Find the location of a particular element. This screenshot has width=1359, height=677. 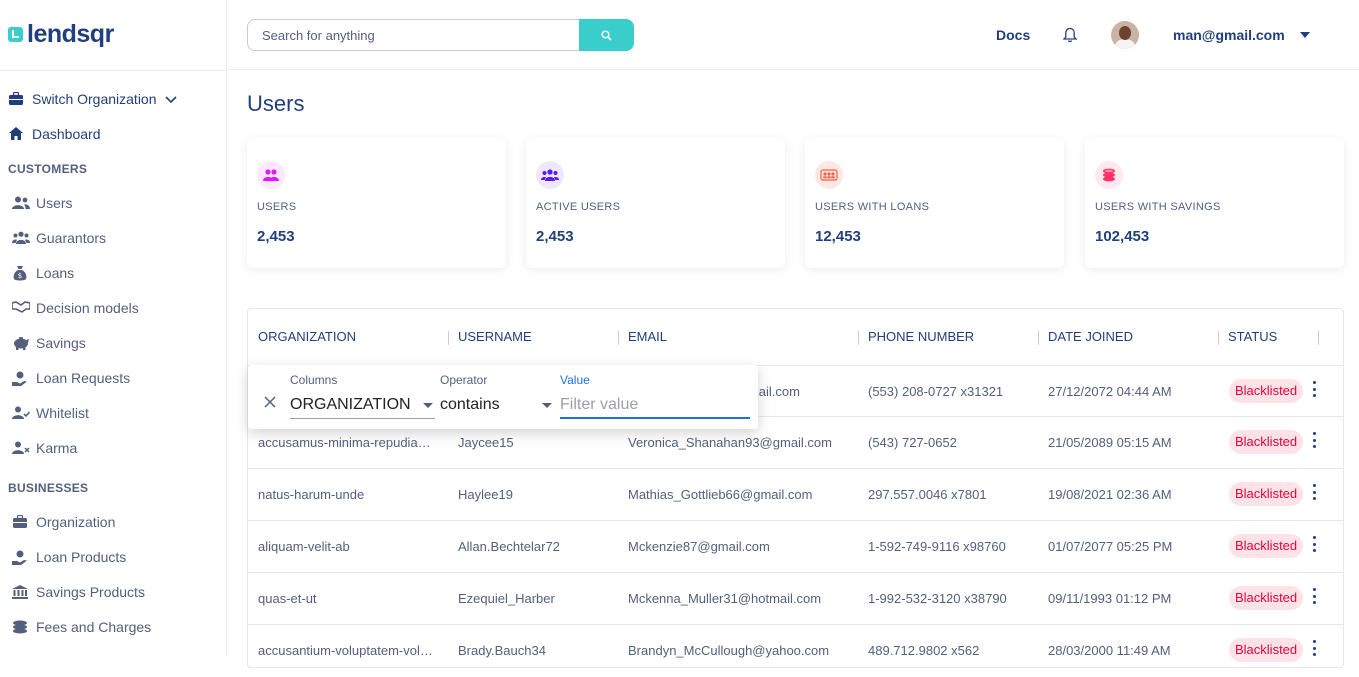

sidebar-item-users: Users is located at coordinates (42, 203).